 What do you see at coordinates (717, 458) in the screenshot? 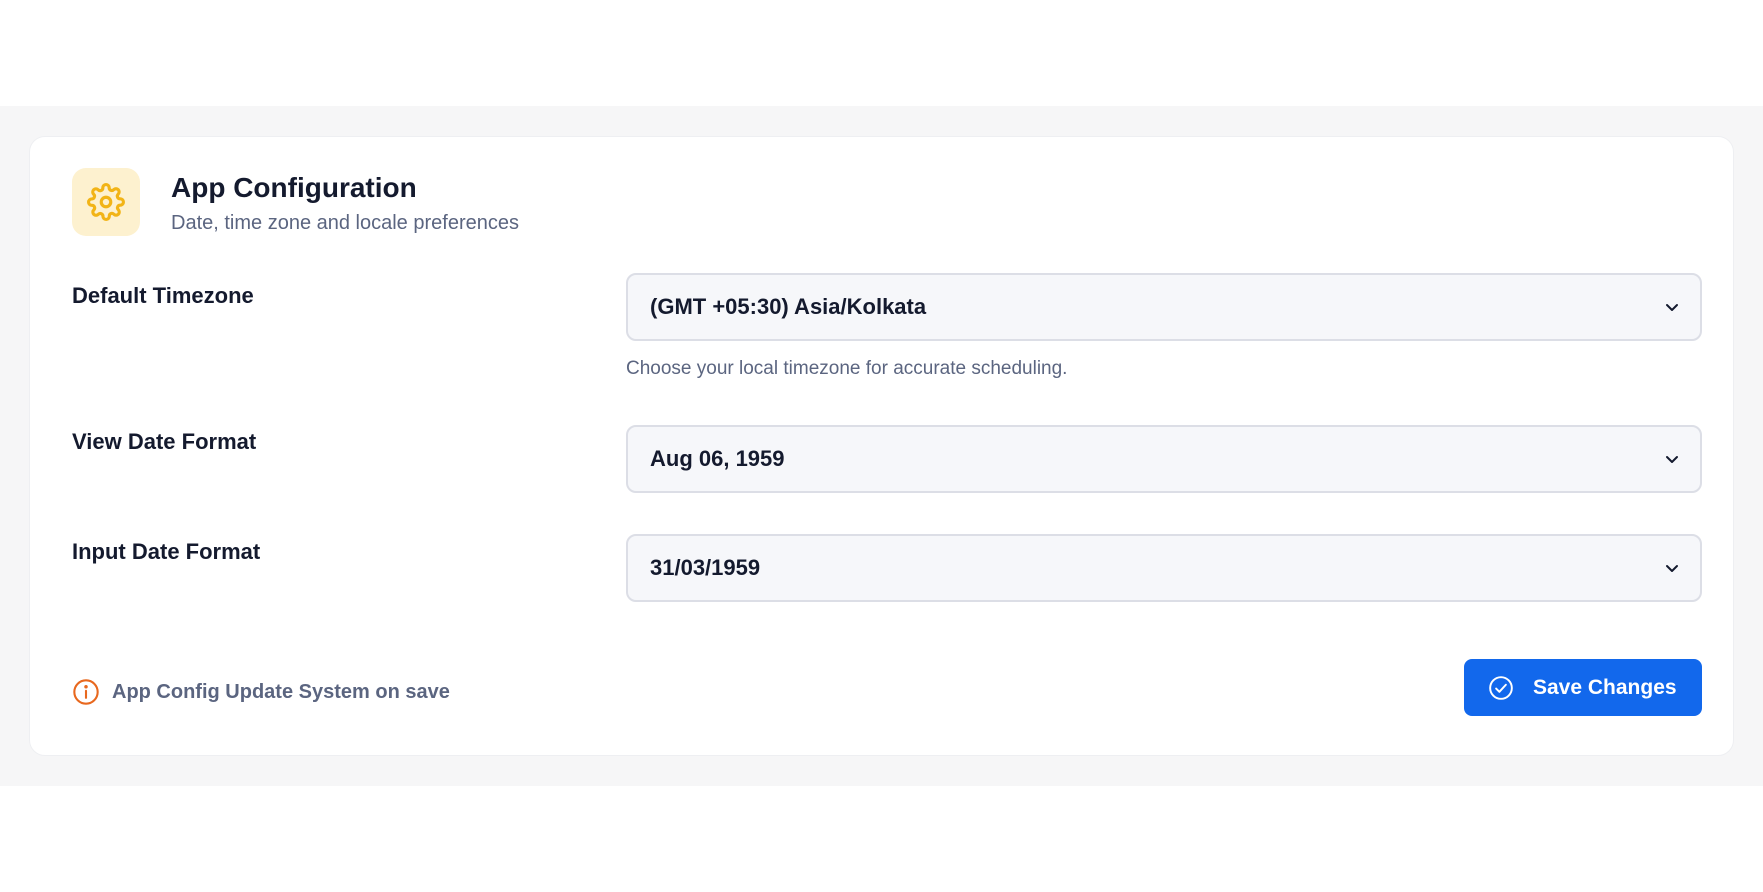
I see `view-date-format-value: Aug 06, 1959` at bounding box center [717, 458].